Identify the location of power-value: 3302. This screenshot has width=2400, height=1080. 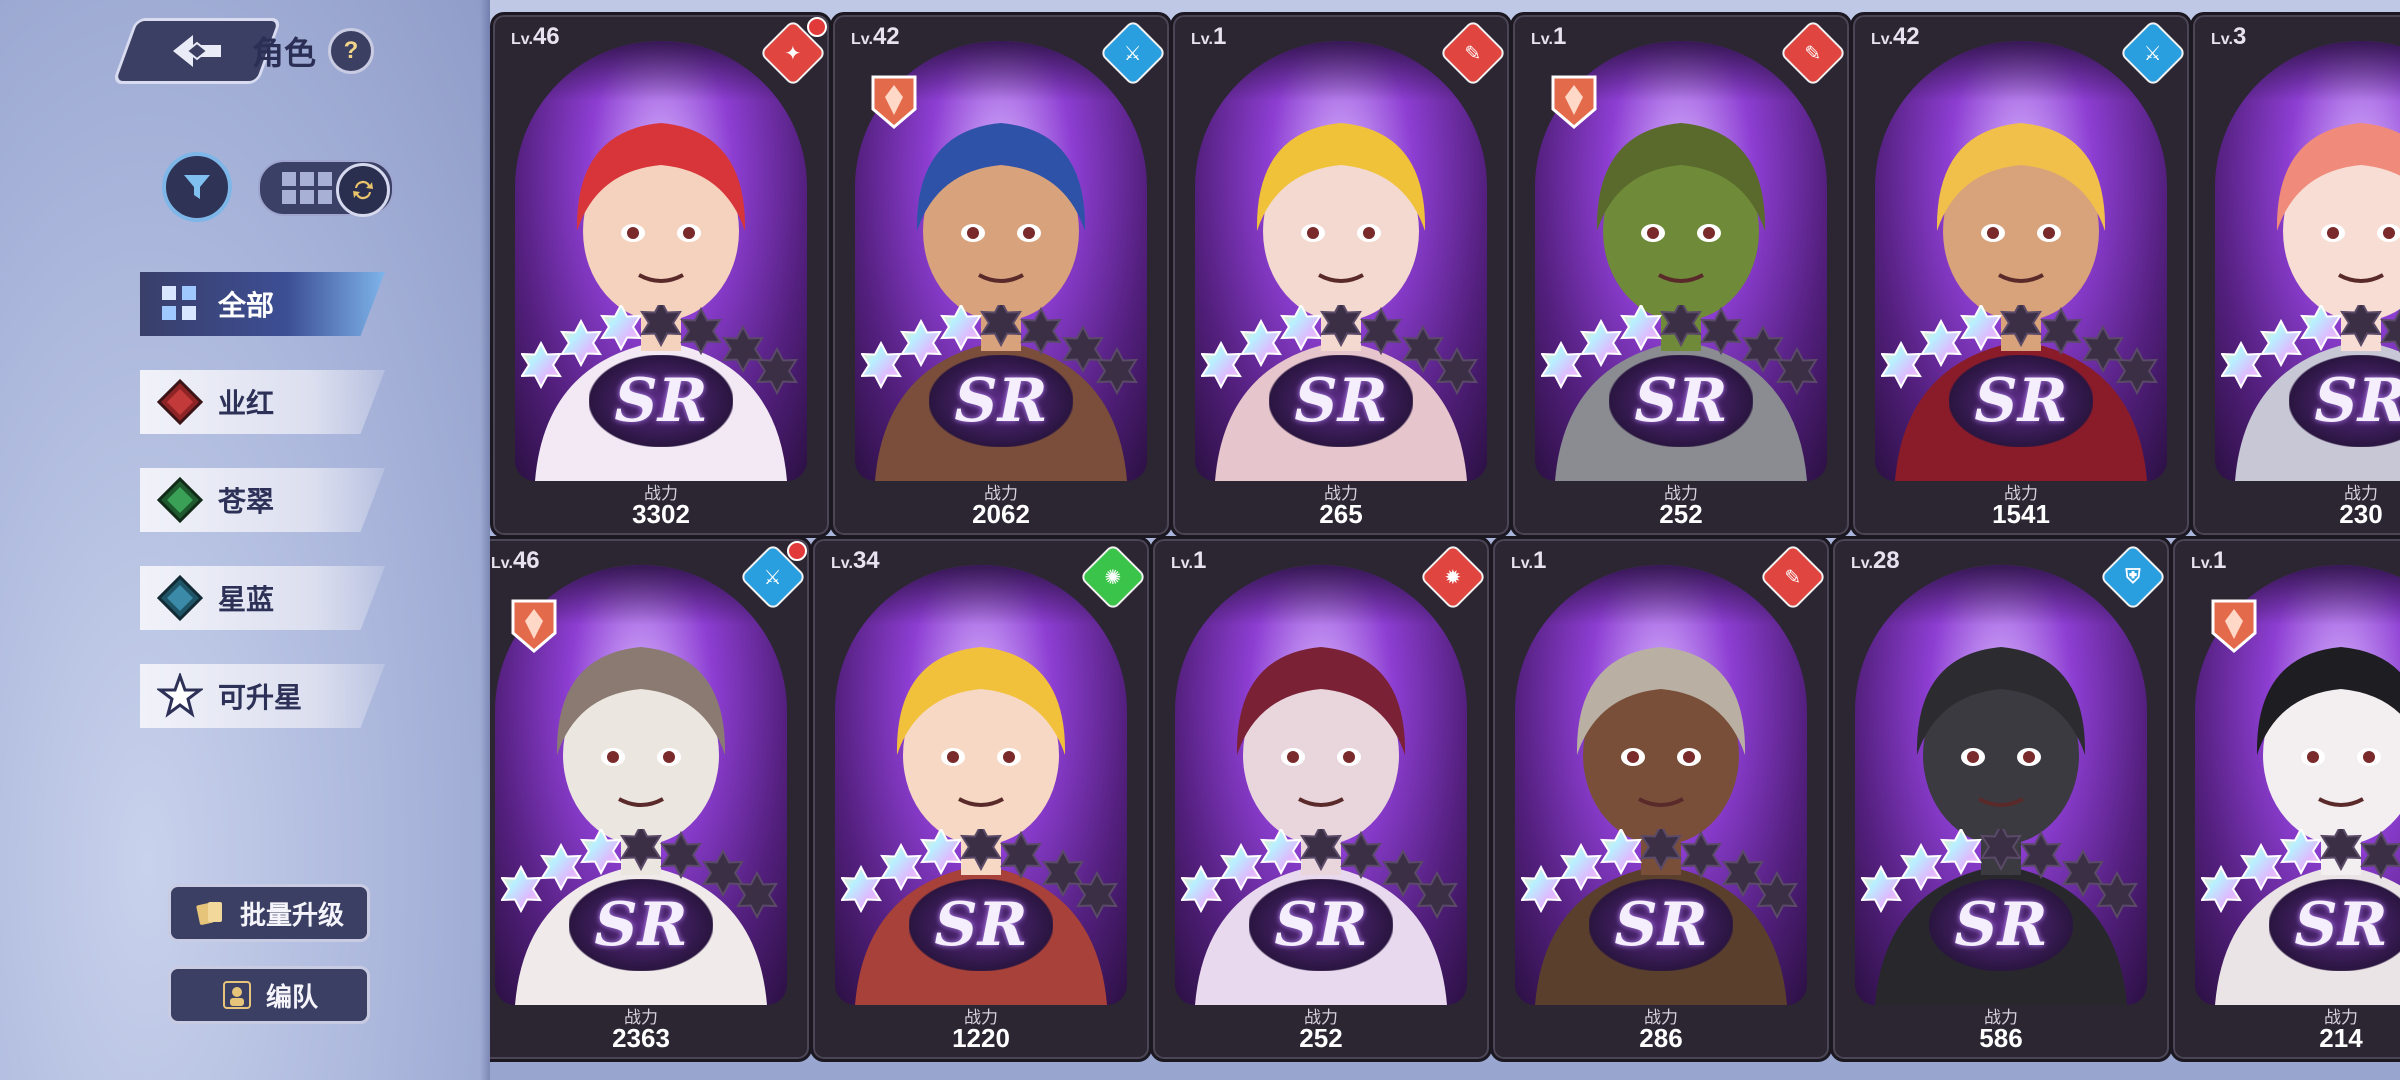
(661, 514).